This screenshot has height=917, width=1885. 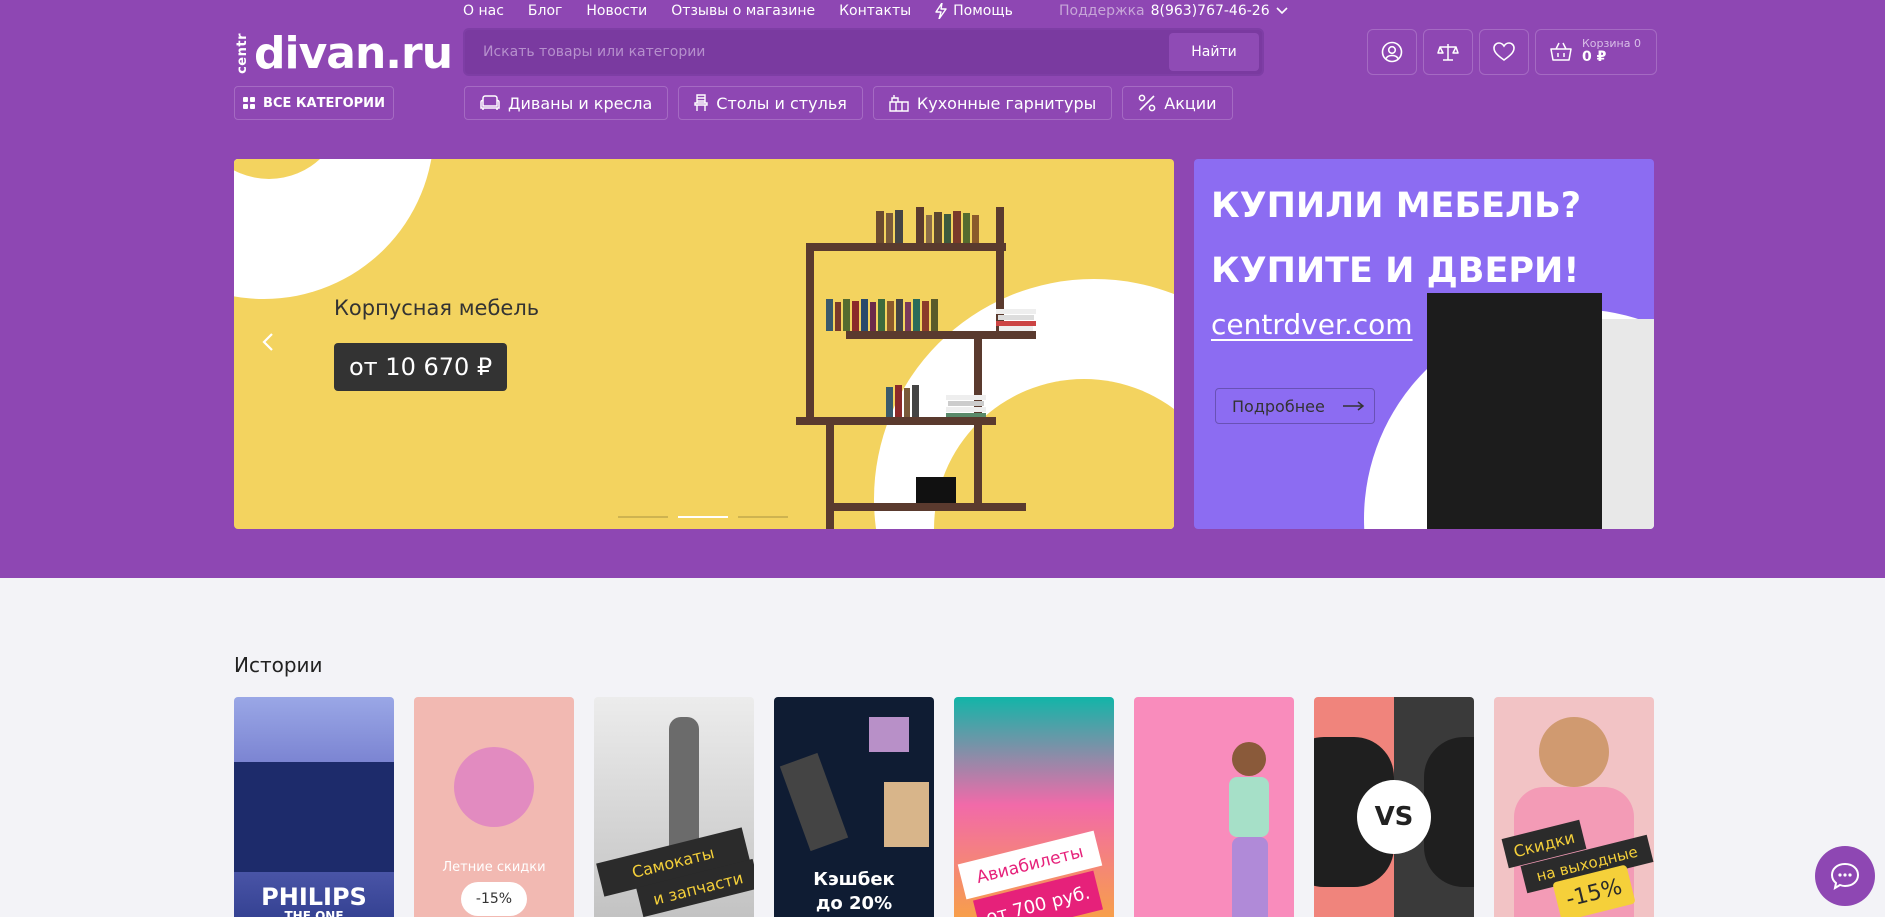 I want to click on support-label: Поддержка, so click(x=1102, y=11).